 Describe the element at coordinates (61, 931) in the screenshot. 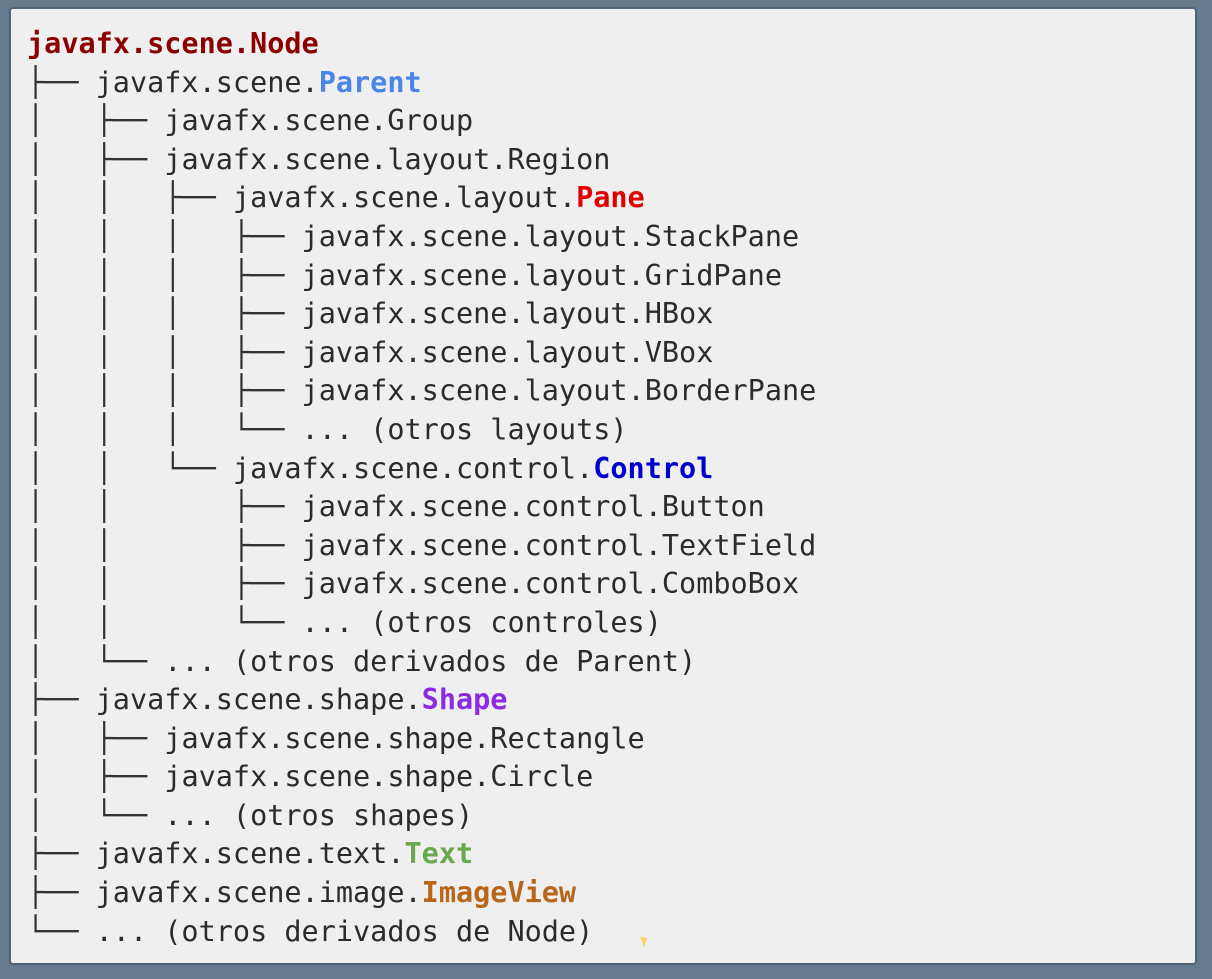

I see `tree-branch-connector: └──` at that location.